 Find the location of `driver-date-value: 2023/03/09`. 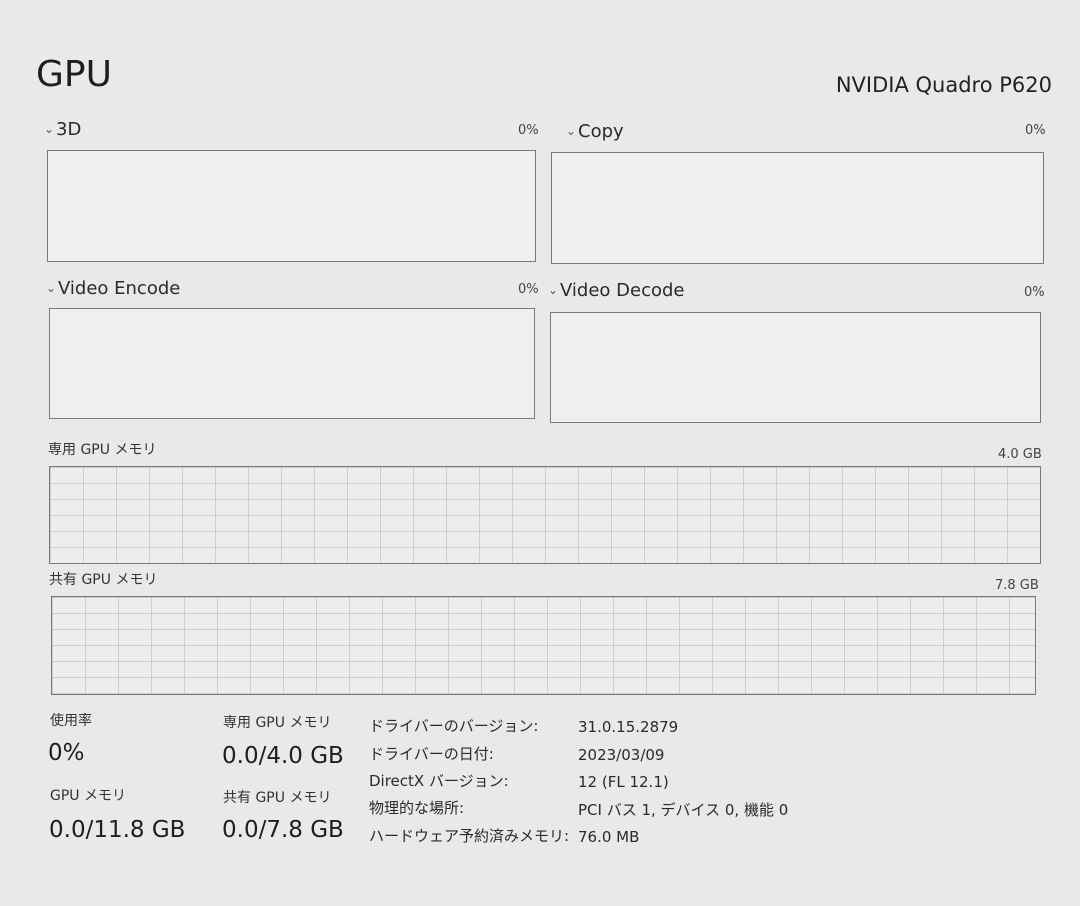

driver-date-value: 2023/03/09 is located at coordinates (621, 755).